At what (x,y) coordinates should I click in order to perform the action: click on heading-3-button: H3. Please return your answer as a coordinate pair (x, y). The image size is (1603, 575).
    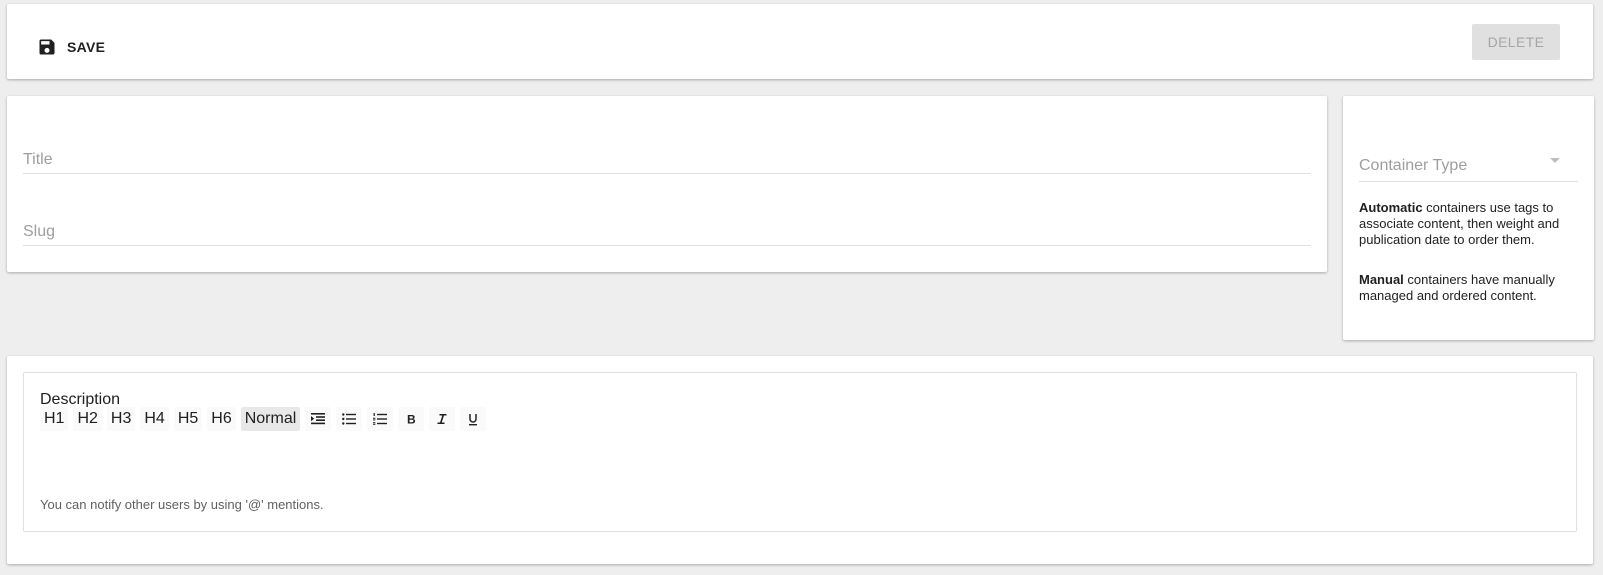
    Looking at the image, I should click on (121, 419).